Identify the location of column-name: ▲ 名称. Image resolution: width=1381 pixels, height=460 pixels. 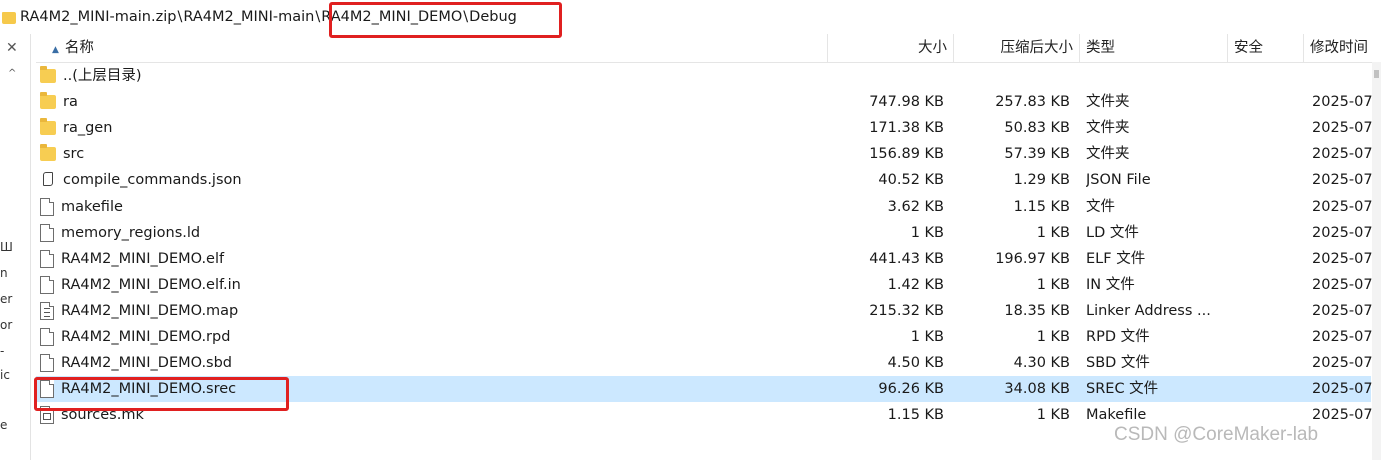
(432, 48).